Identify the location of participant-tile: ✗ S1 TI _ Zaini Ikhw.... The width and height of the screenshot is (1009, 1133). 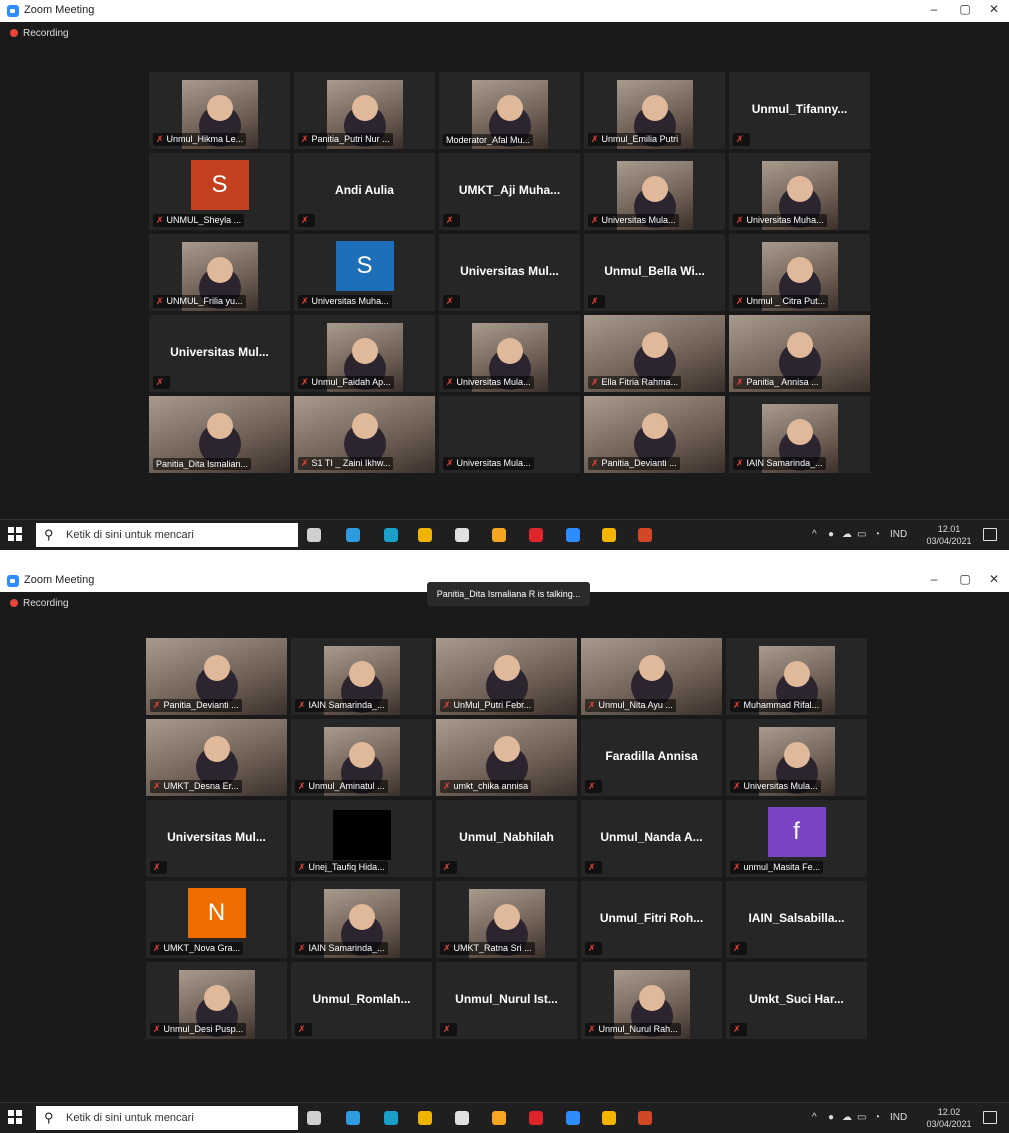
(364, 434).